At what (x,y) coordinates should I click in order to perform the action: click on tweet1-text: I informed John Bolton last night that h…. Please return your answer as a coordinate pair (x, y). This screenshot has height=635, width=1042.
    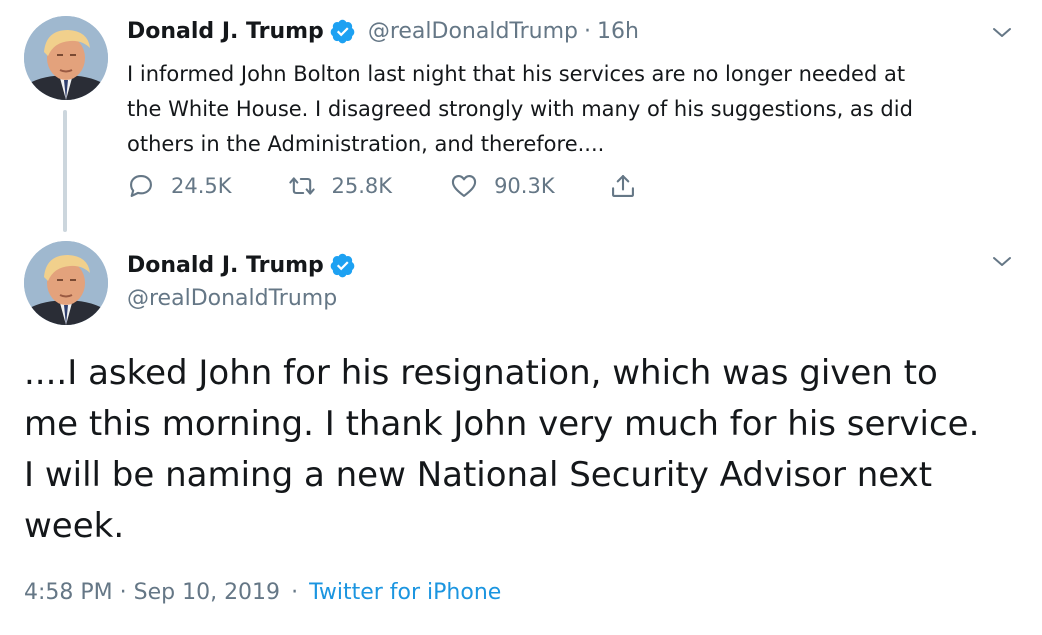
    Looking at the image, I should click on (520, 109).